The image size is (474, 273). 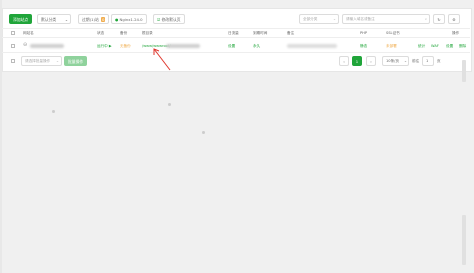 I want to click on batch-operation-button: 批量操作, so click(x=76, y=61).